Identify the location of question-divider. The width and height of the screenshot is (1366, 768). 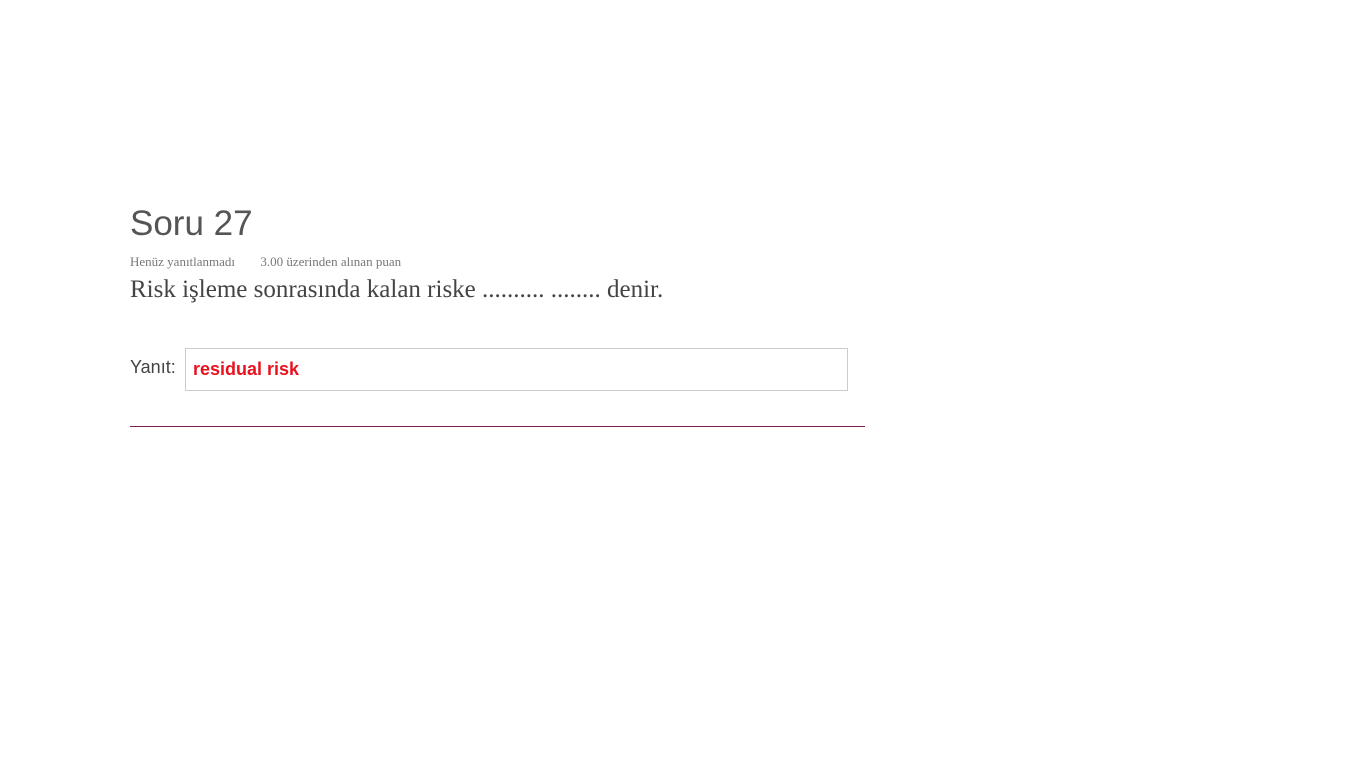
(497, 426).